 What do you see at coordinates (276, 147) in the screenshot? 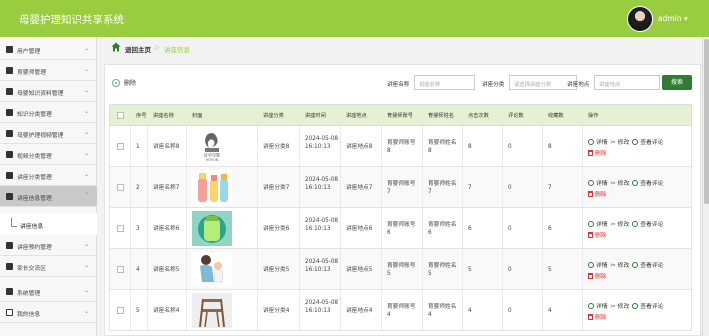
I see `lecture-category: 讲座分类8` at bounding box center [276, 147].